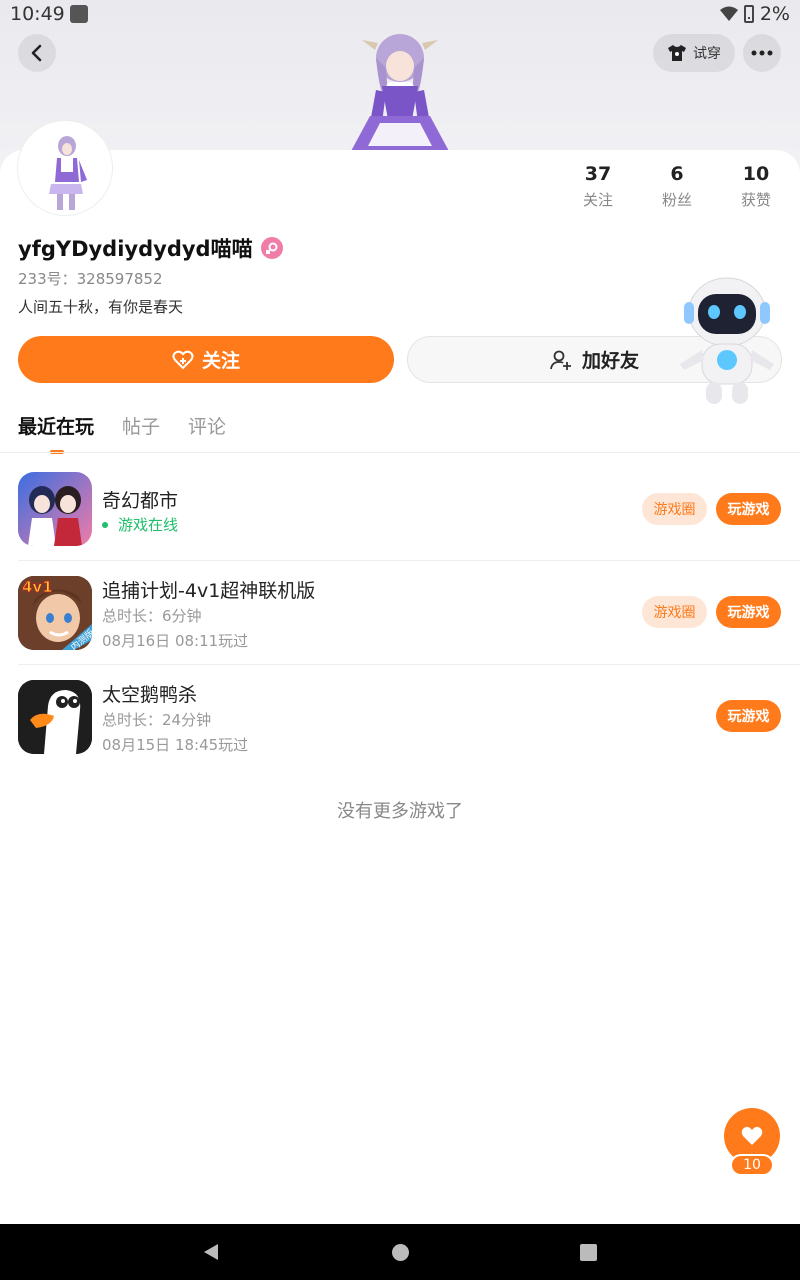 The image size is (800, 1280). Describe the element at coordinates (55, 717) in the screenshot. I see `game-icon-goose-duck` at that location.